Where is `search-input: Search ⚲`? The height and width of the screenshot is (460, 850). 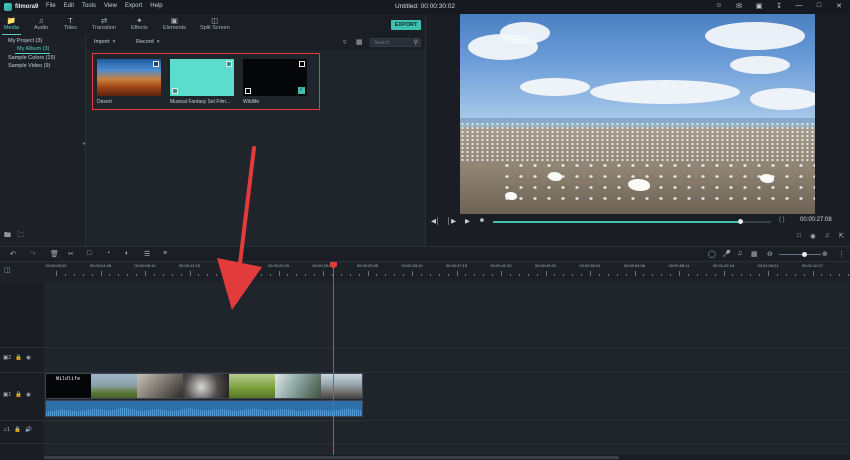
search-input: Search ⚲ is located at coordinates (395, 42).